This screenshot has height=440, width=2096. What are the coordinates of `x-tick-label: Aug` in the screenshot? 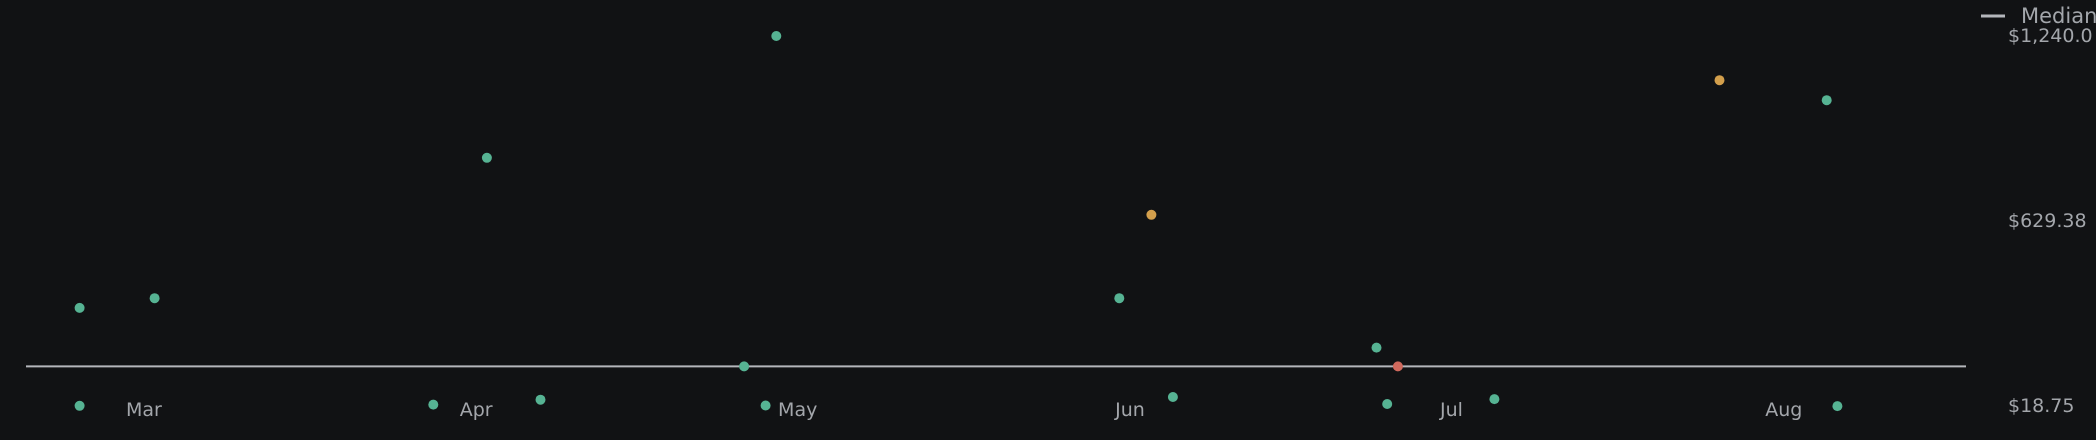 It's located at (1783, 410).